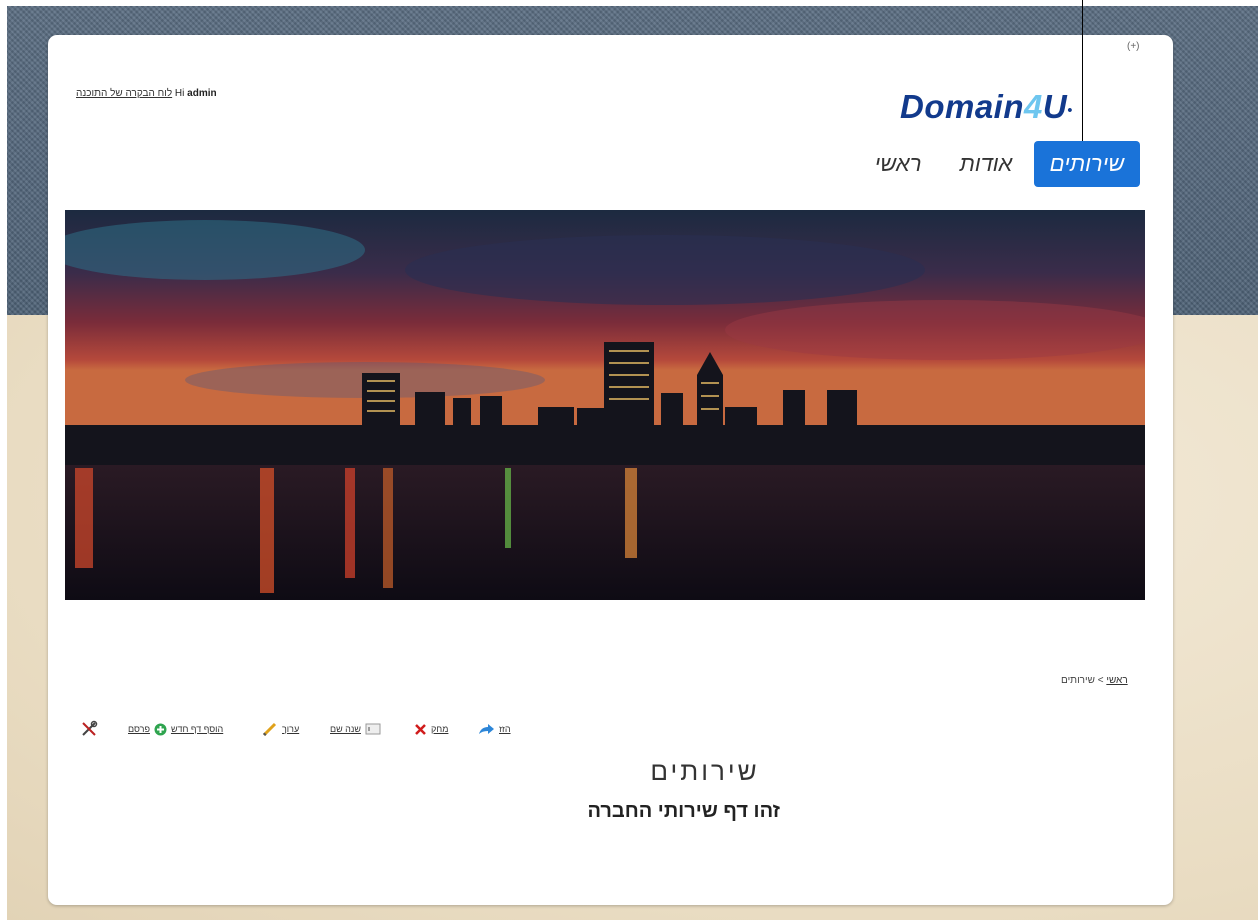 The image size is (1258, 920). What do you see at coordinates (440, 729) in the screenshot?
I see `delete-label: מחק` at bounding box center [440, 729].